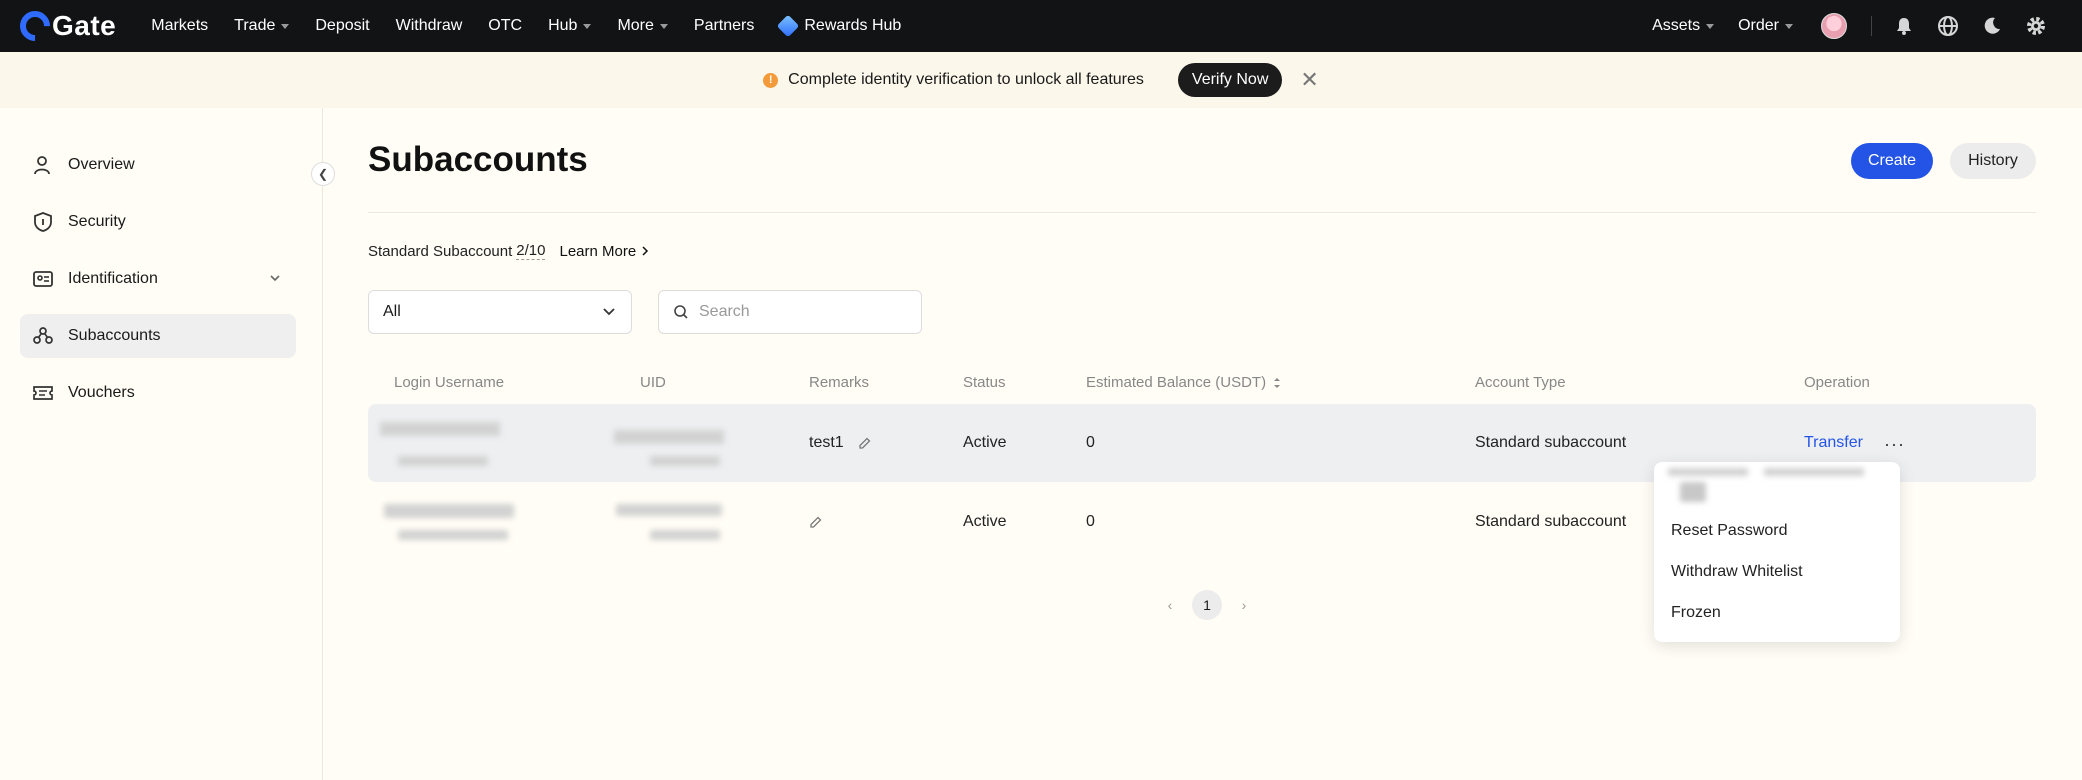  I want to click on gate-logo-mark-icon, so click(35, 26).